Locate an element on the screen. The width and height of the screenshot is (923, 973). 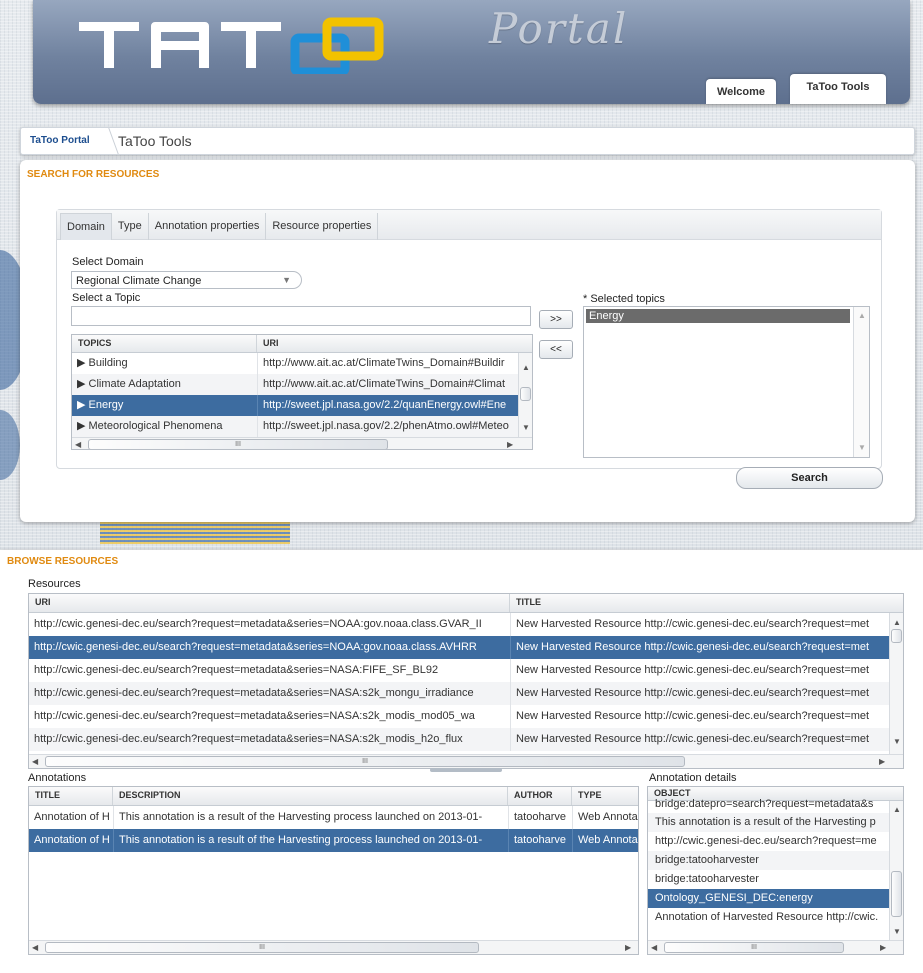
resources-horizontal-scrollbar: ◀ III ▶ is located at coordinates (466, 761).